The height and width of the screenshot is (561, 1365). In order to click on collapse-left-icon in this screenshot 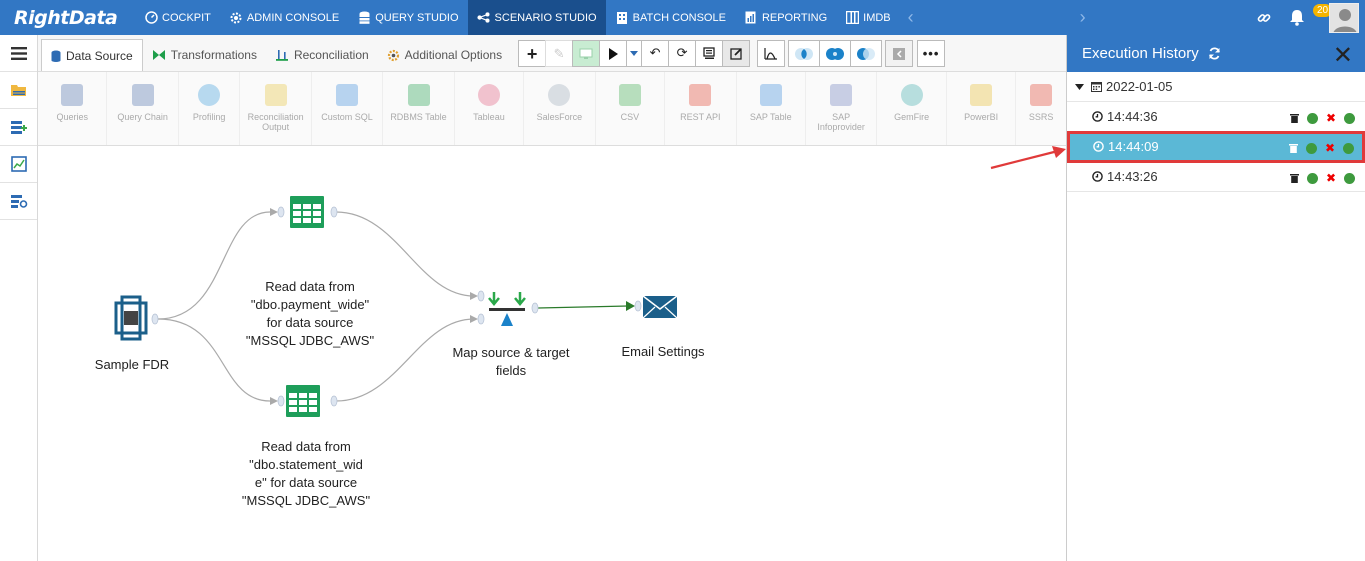, I will do `click(899, 53)`.